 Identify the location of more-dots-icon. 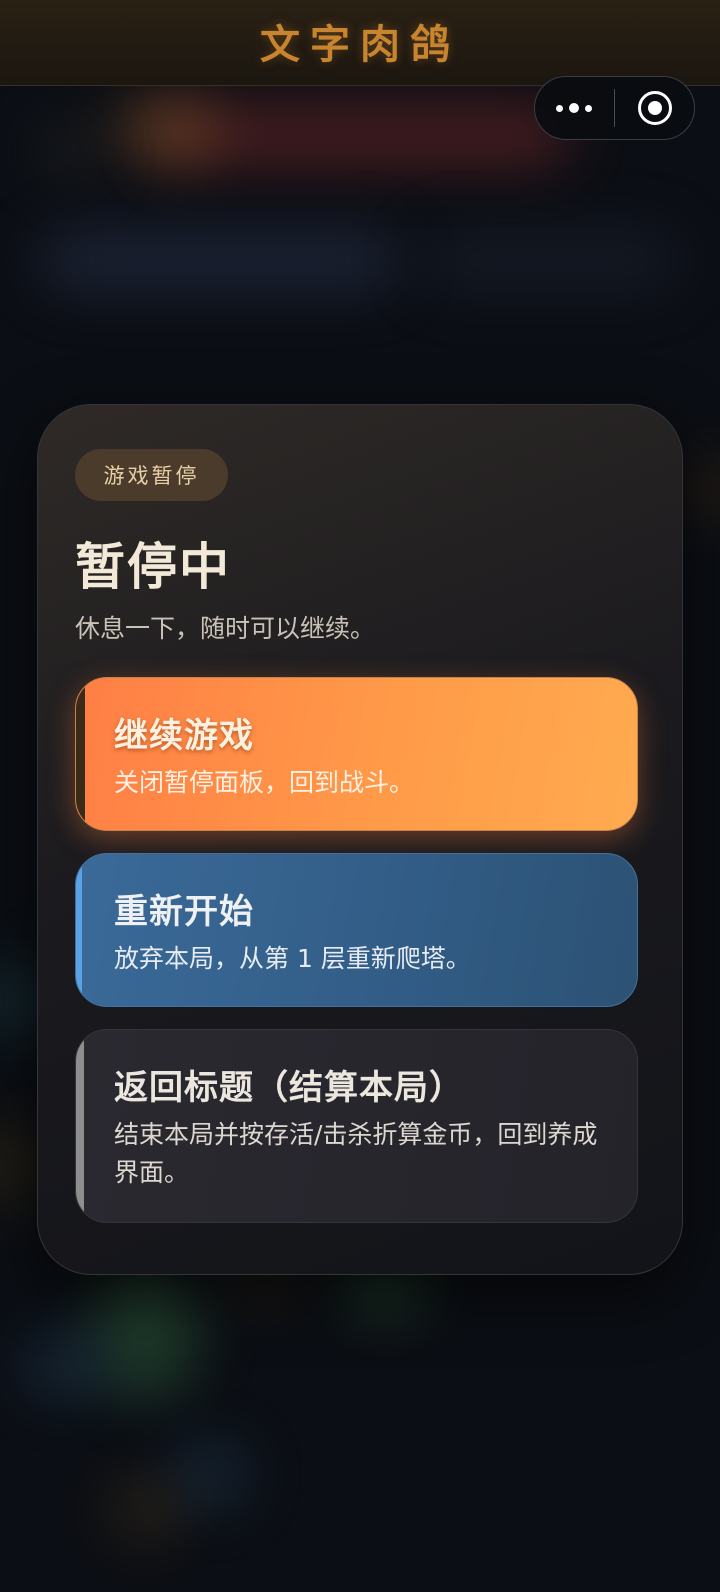
(574, 108).